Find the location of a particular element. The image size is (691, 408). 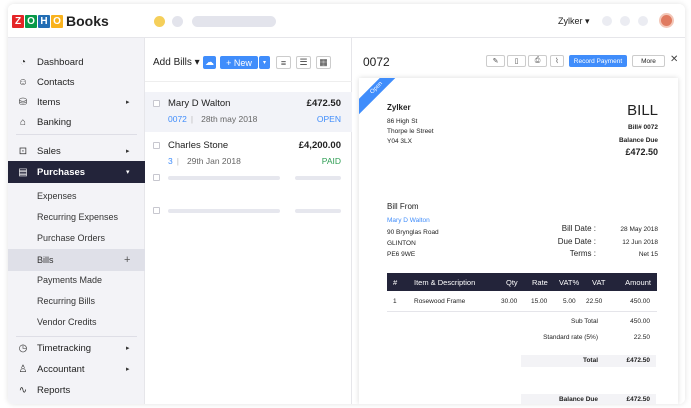

bill-meta: 0072 | 28th may 2018 is located at coordinates (213, 119).